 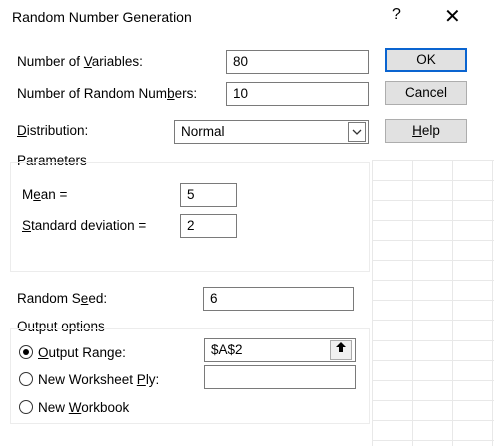 I want to click on new-worksheet-label: New Worksheet Ply:, so click(x=99, y=379).